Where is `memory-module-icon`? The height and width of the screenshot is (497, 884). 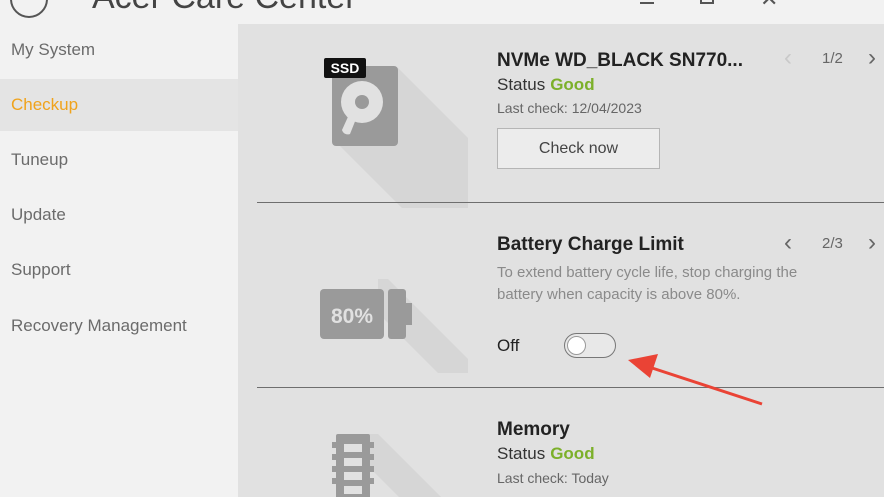 memory-module-icon is located at coordinates (392, 463).